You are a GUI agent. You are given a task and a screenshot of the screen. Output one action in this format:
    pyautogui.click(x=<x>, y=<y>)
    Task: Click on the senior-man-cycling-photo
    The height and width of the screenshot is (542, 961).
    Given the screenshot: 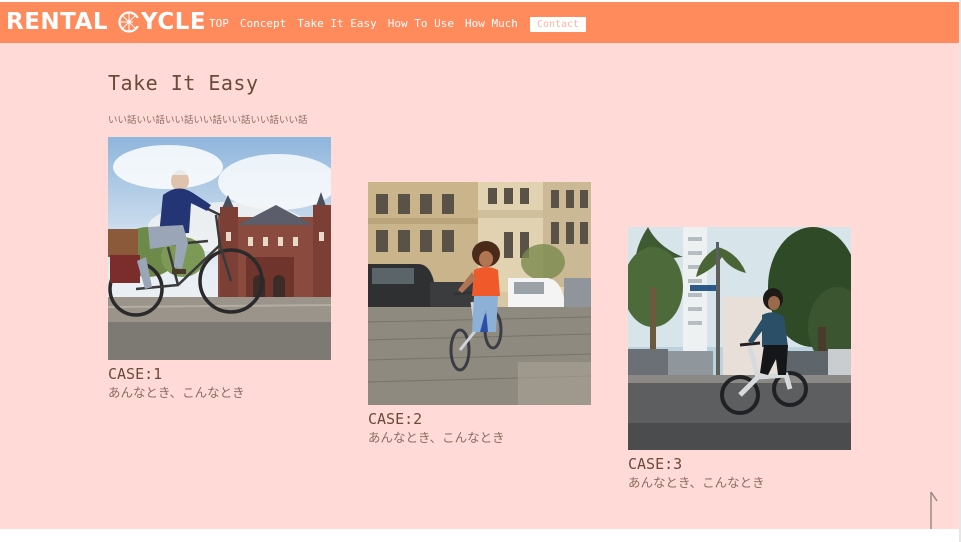 What is the action you would take?
    pyautogui.click(x=219, y=248)
    